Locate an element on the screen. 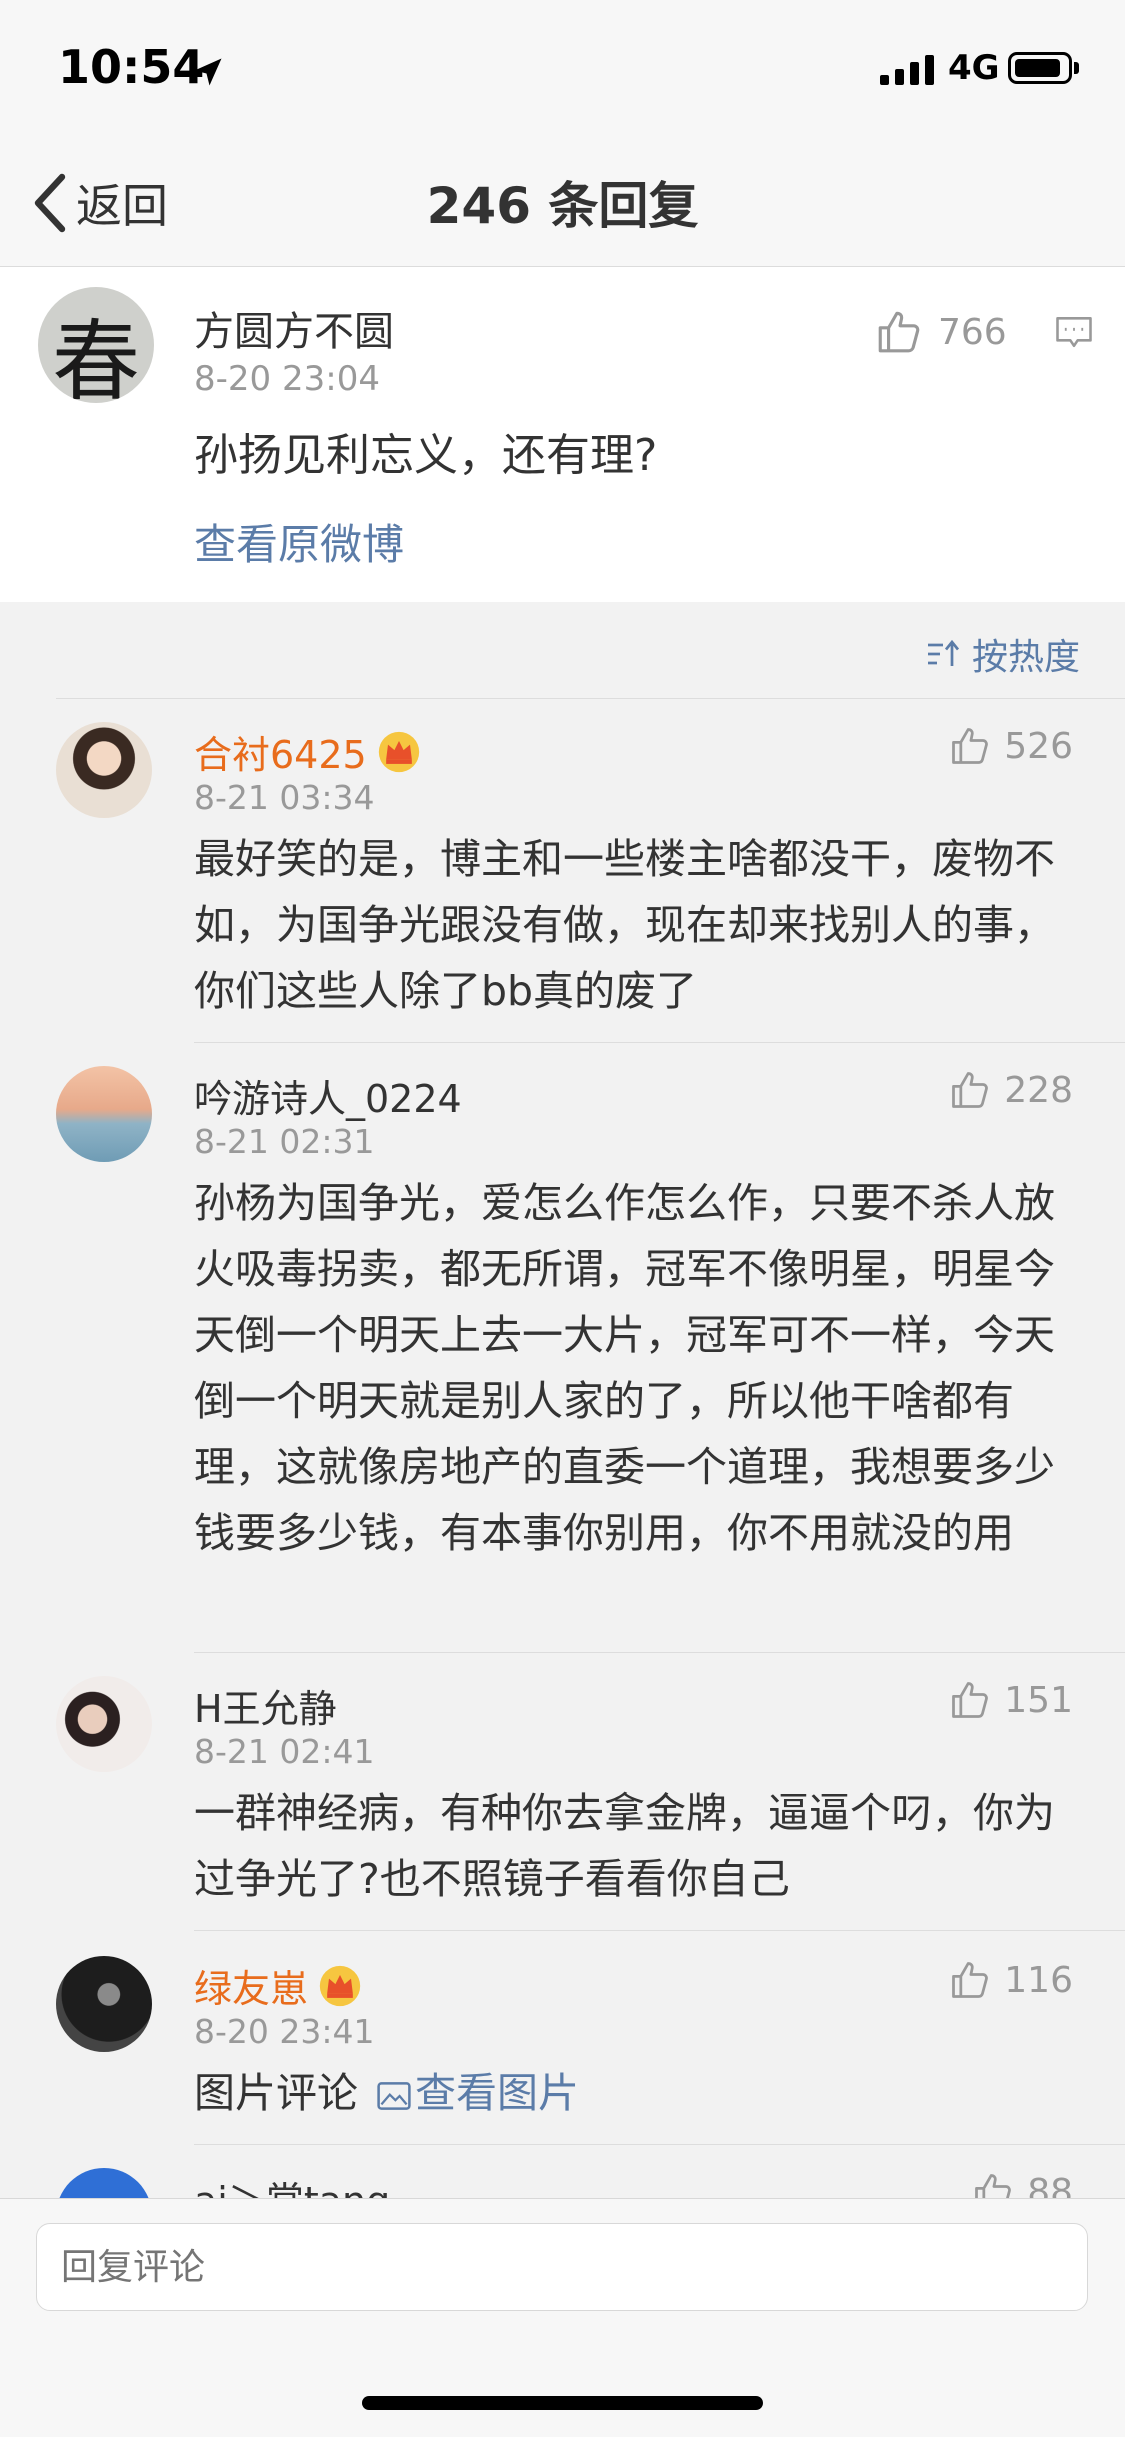  like-count: 526 is located at coordinates (1038, 746).